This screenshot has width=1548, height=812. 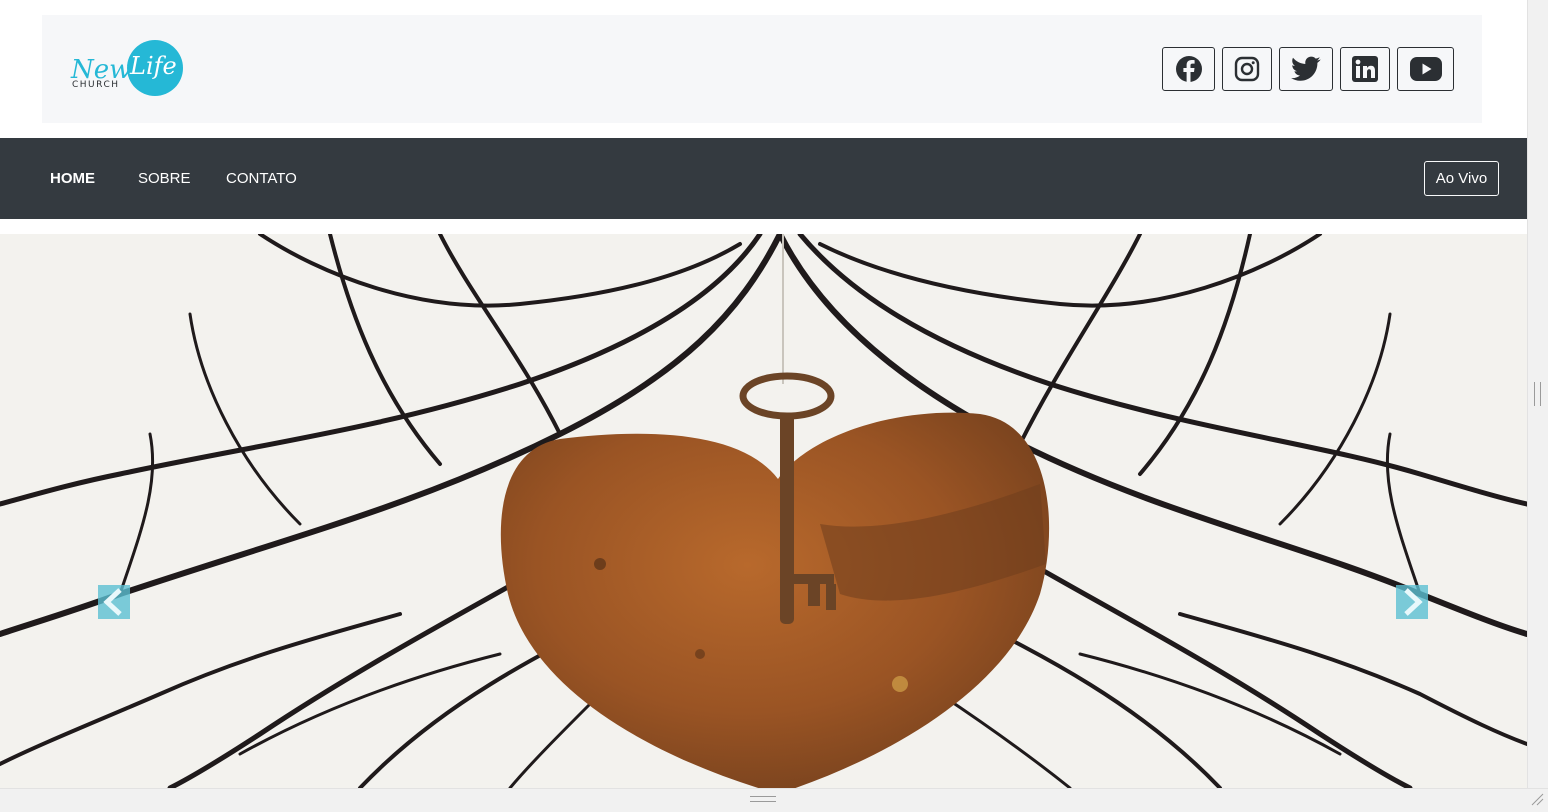 I want to click on church-logo: New Life CHURCH, so click(x=128, y=69).